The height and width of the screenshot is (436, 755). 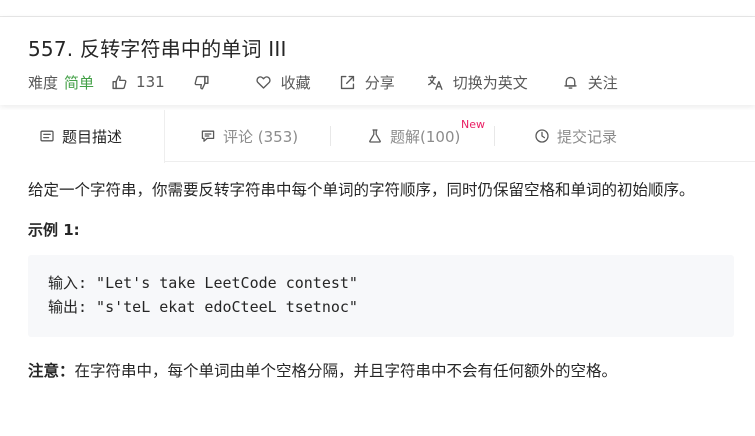 I want to click on tab-description: 题目描述, so click(x=80, y=136).